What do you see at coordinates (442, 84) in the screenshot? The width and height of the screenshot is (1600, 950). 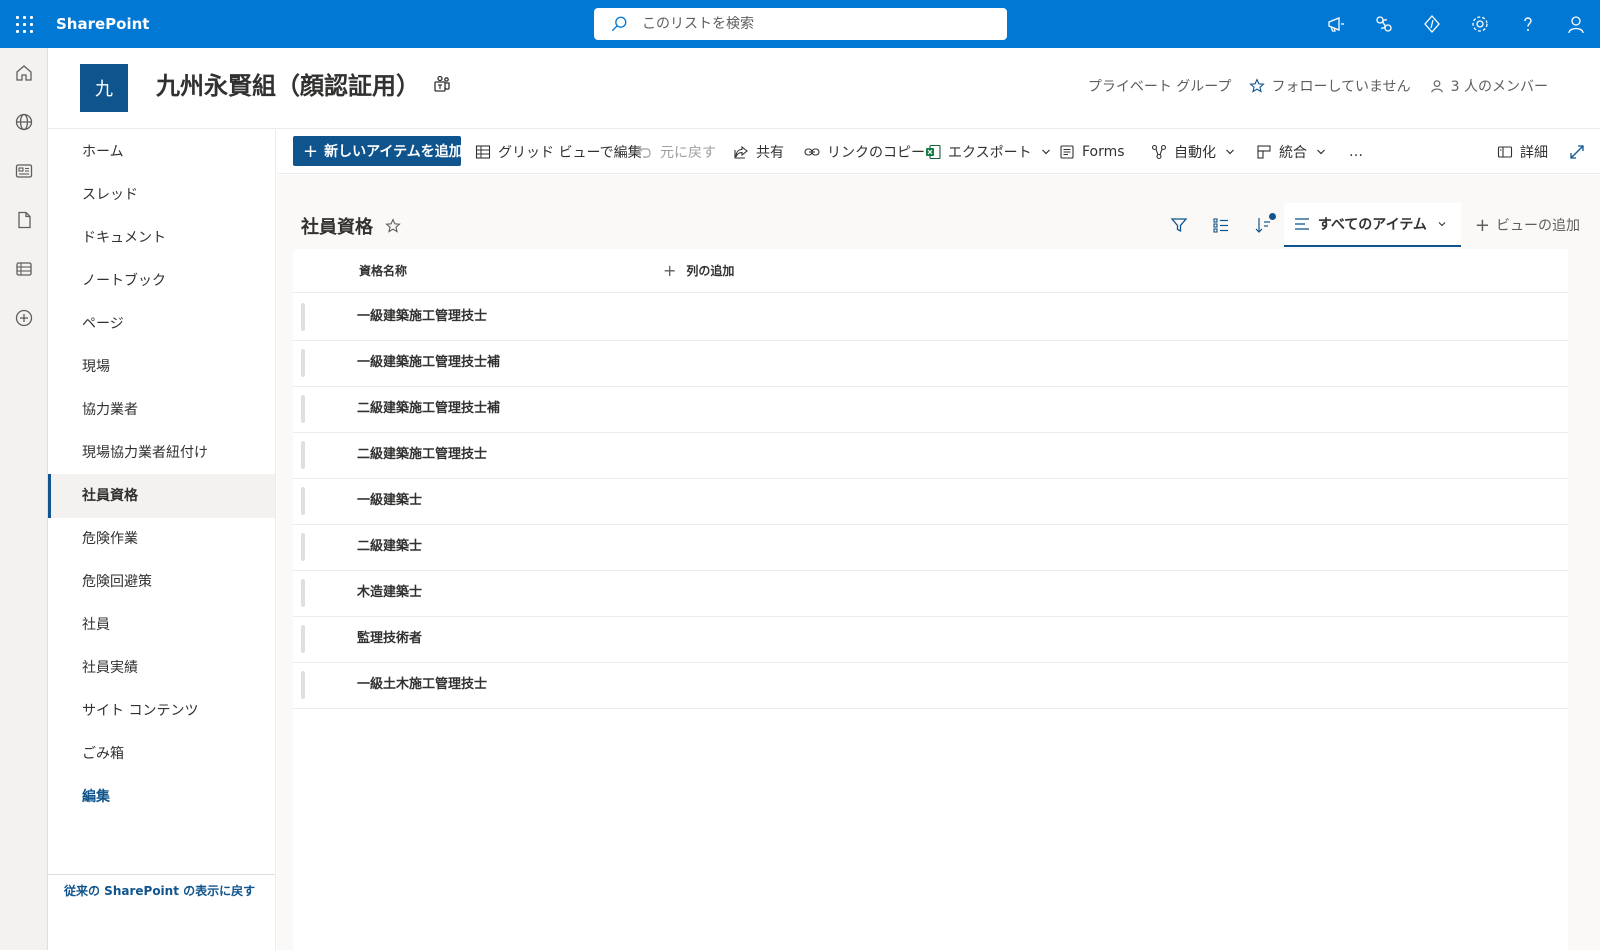 I see `teams-icon` at bounding box center [442, 84].